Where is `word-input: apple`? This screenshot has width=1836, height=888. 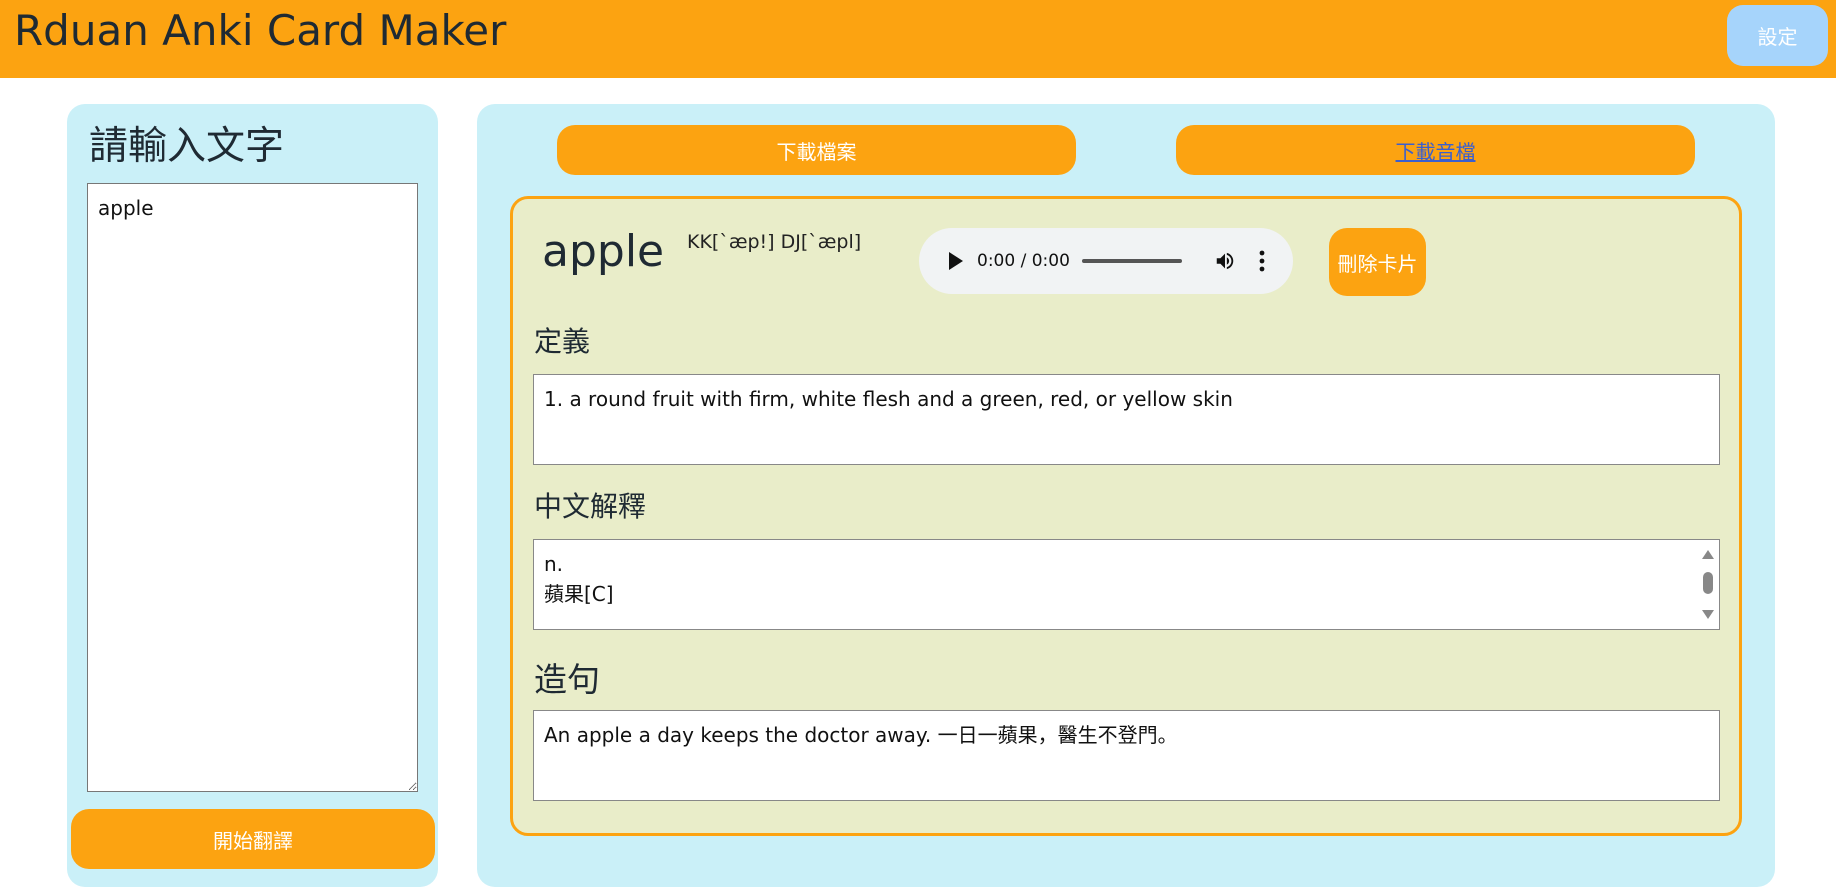
word-input: apple is located at coordinates (252, 487).